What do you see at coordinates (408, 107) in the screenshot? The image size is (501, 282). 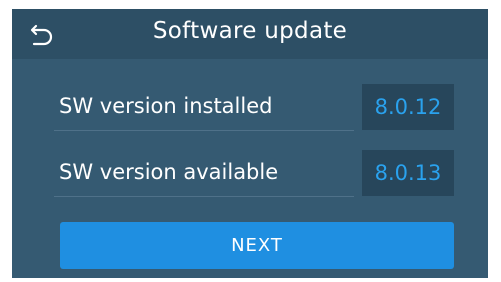 I see `installed-version-value: 8.0.12` at bounding box center [408, 107].